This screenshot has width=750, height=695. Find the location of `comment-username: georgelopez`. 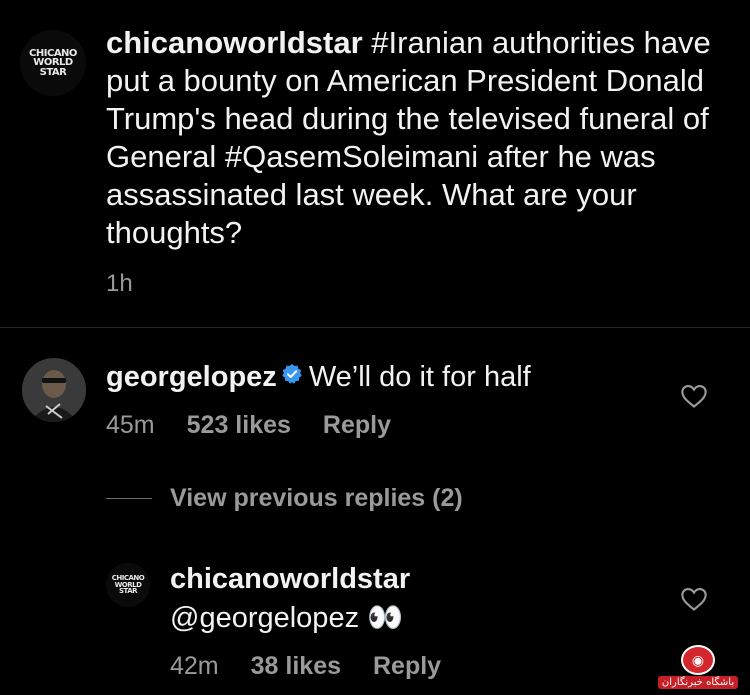

comment-username: georgelopez is located at coordinates (191, 377).